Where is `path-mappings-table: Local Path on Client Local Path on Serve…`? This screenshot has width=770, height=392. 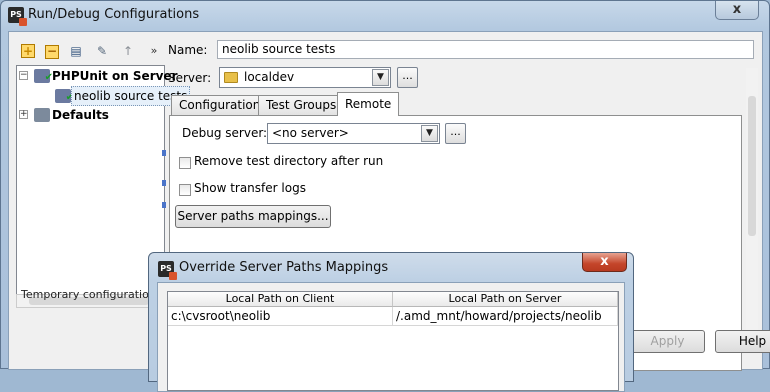
path-mappings-table: Local Path on Client Local Path on Serve… is located at coordinates (393, 341).